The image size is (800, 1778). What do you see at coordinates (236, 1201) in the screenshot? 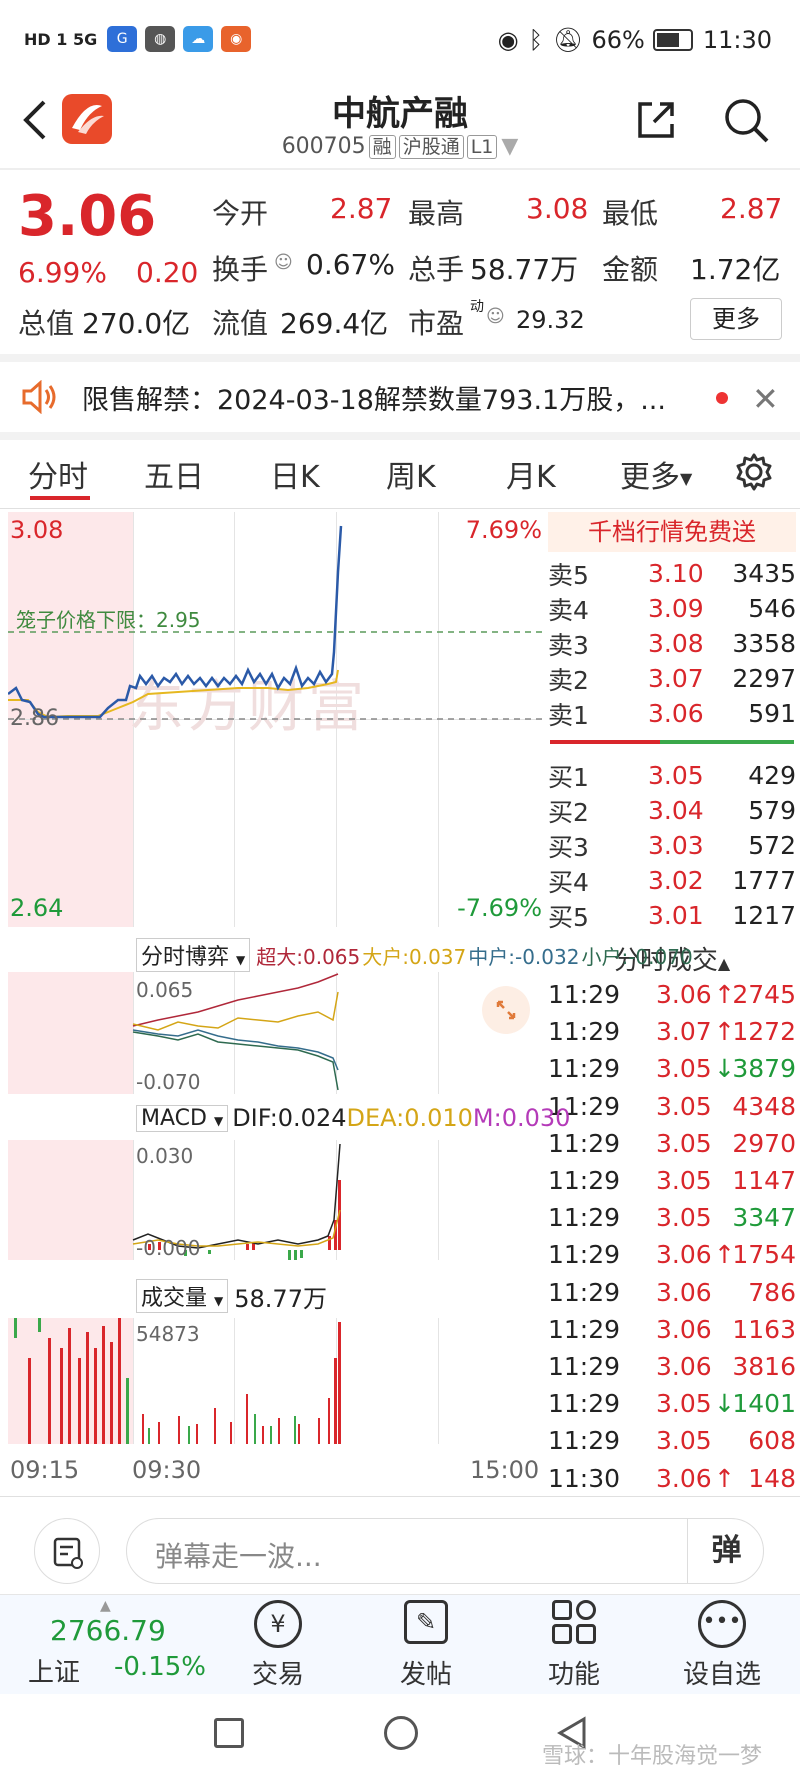
I see `macd-lines` at bounding box center [236, 1201].